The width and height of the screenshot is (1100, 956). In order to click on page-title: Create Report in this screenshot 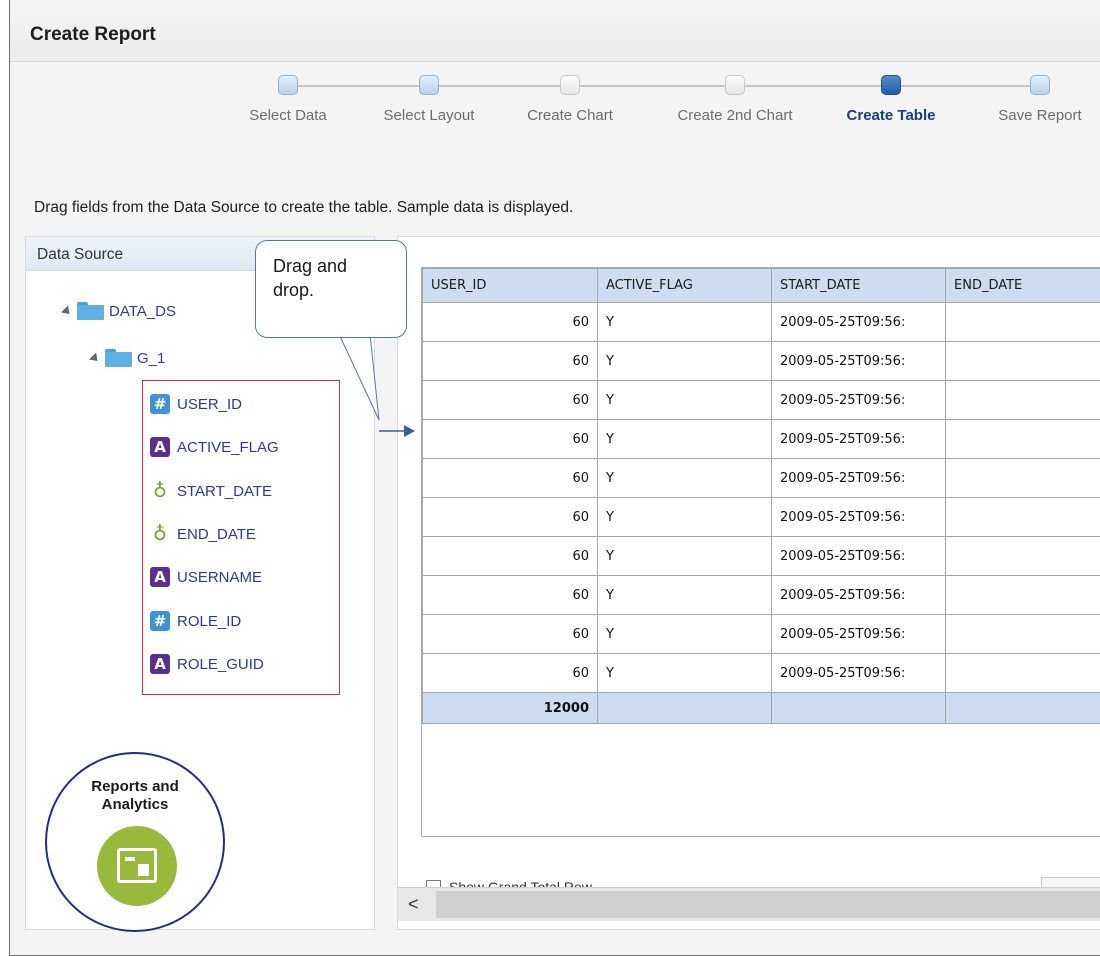, I will do `click(93, 34)`.